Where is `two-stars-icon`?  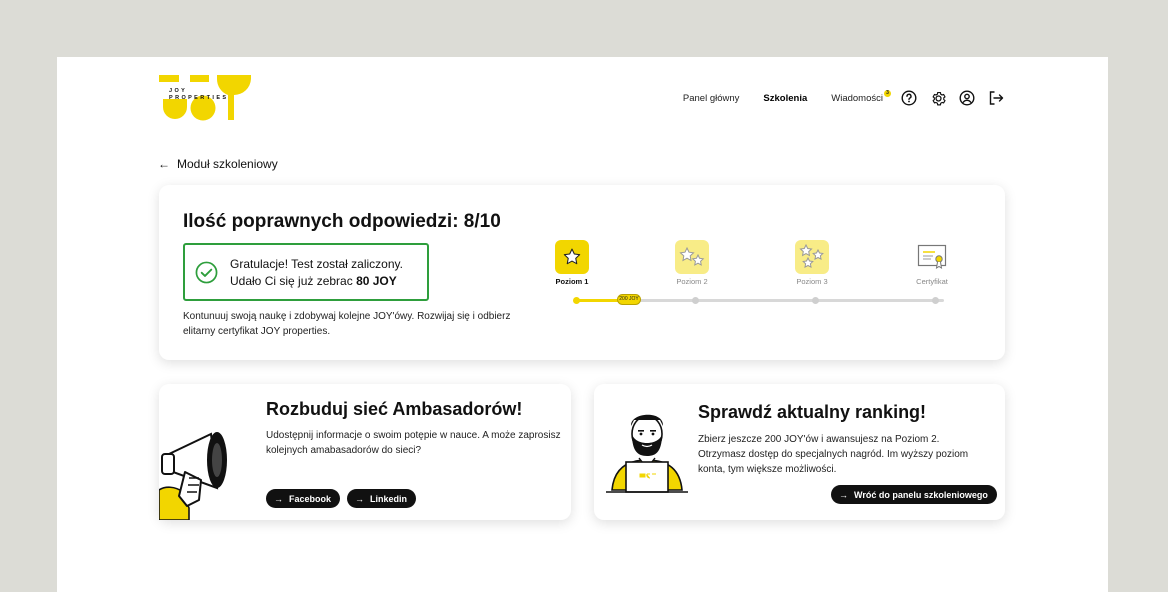
two-stars-icon is located at coordinates (692, 257).